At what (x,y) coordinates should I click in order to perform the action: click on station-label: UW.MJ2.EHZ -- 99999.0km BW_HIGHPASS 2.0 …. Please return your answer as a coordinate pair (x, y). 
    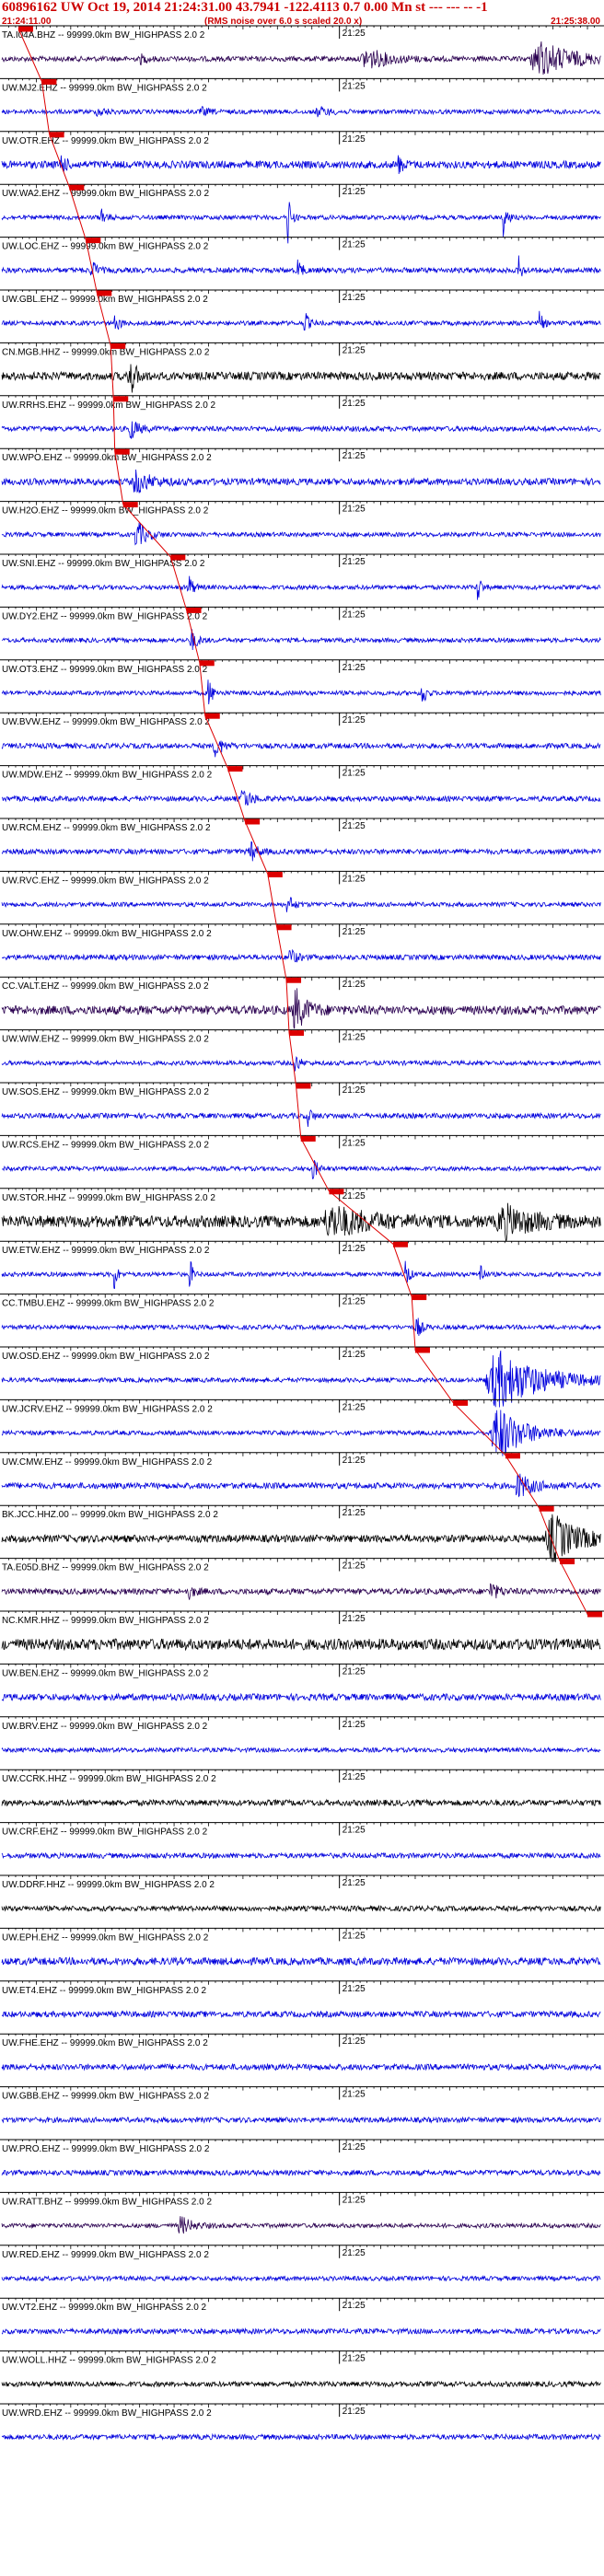
    Looking at the image, I should click on (104, 88).